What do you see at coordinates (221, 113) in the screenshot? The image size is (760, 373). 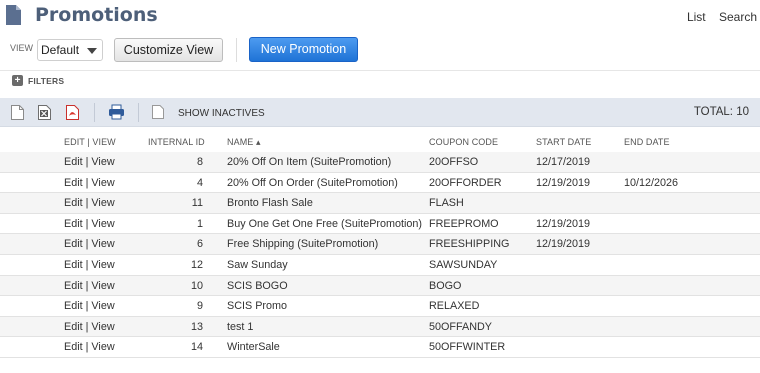 I see `show-inactives-label: SHOW INACTIVES` at bounding box center [221, 113].